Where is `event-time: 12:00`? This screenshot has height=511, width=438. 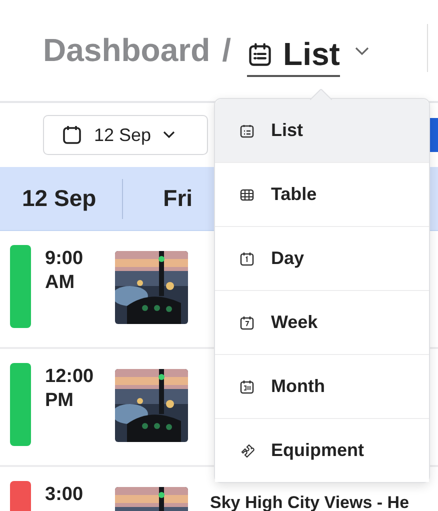
event-time: 12:00 is located at coordinates (70, 377).